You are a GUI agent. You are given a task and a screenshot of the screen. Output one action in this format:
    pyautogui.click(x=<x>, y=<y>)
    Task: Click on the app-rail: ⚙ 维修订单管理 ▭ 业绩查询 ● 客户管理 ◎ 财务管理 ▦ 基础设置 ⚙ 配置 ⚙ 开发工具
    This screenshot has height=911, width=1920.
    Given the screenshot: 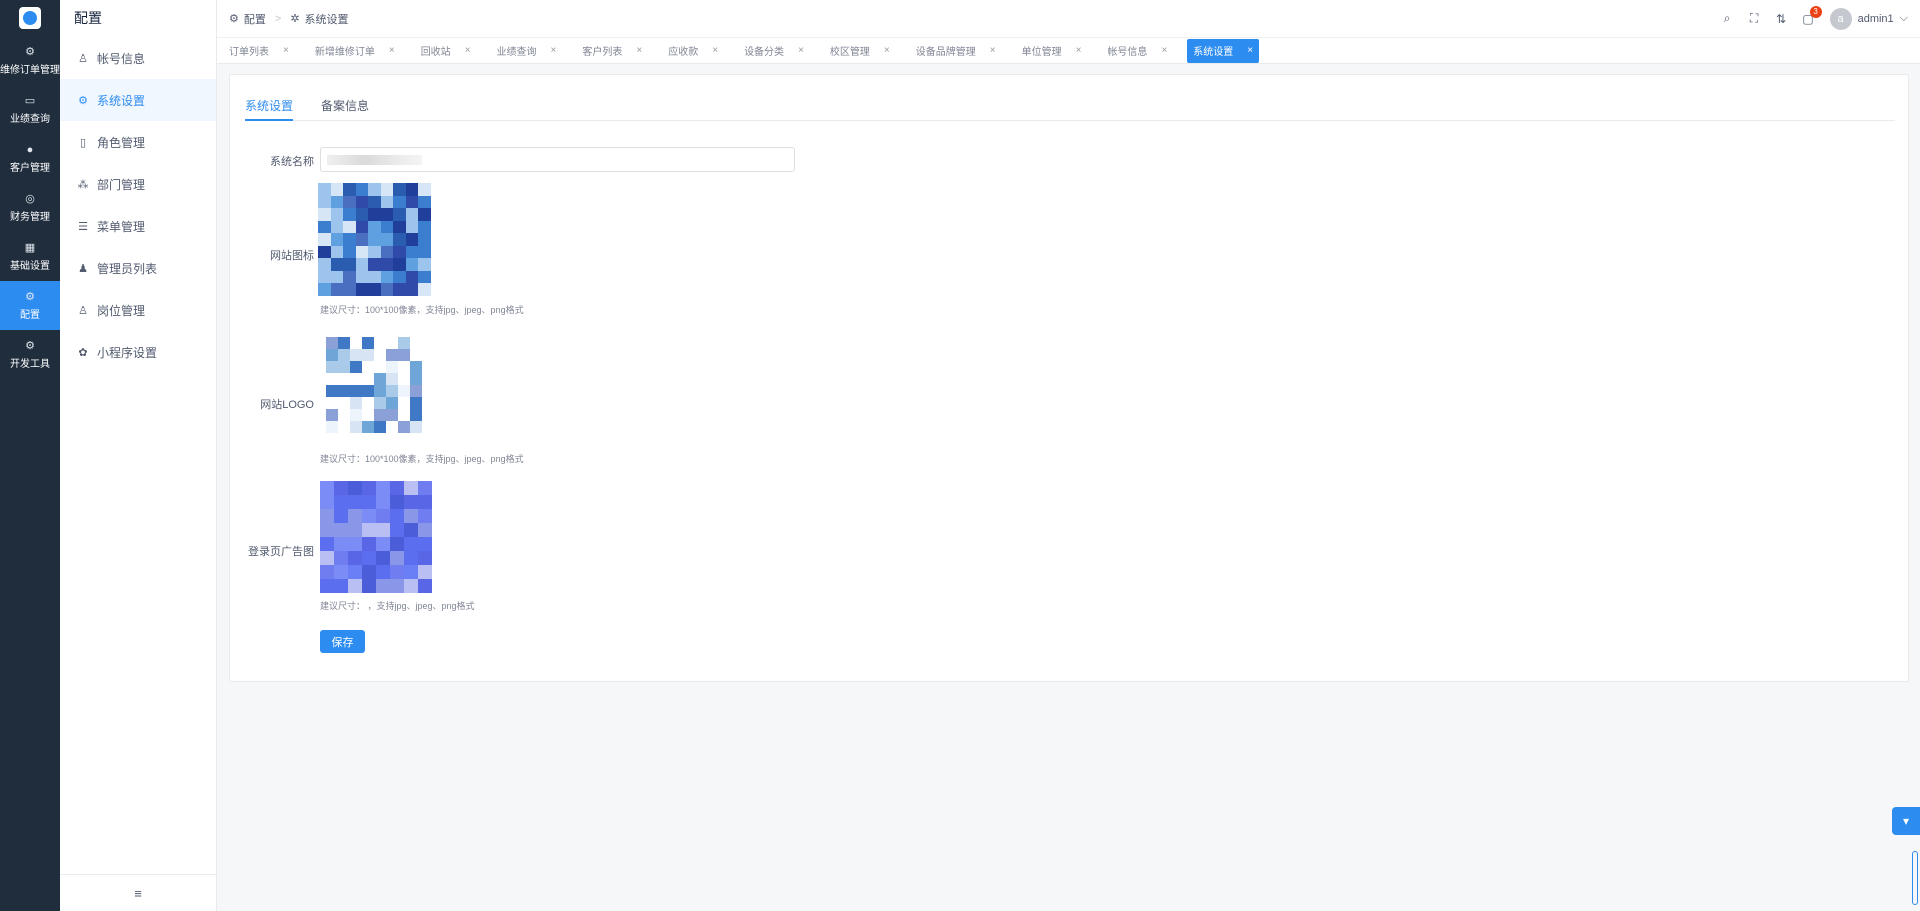 What is the action you would take?
    pyautogui.click(x=30, y=455)
    